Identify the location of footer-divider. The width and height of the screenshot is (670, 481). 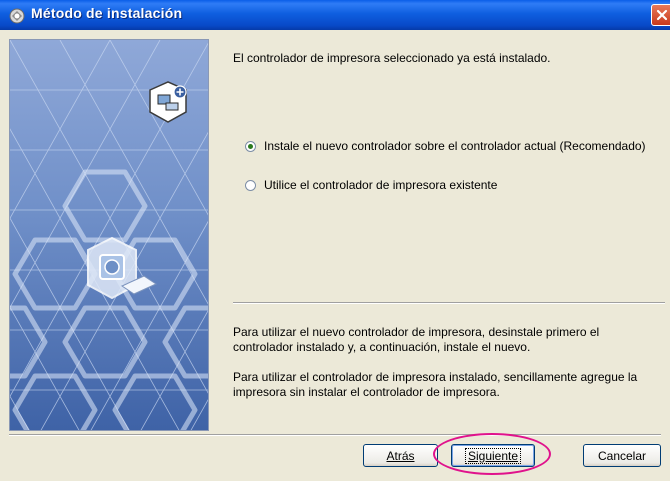
(335, 435).